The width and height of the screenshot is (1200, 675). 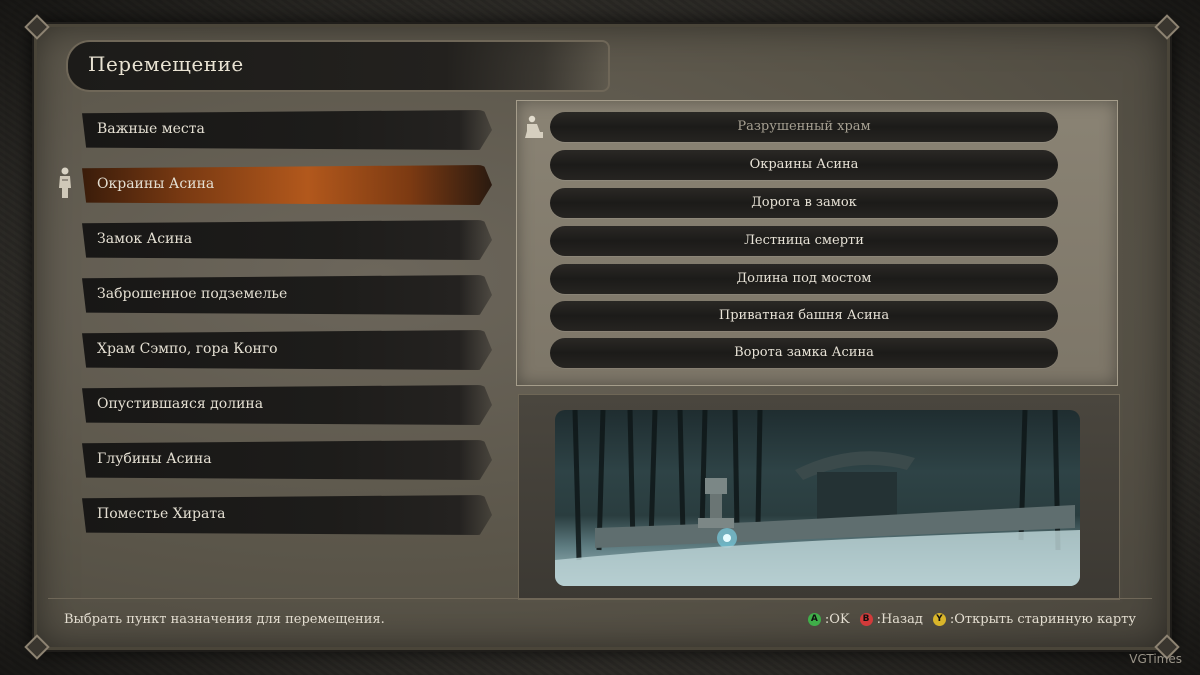 I want to click on location-item-label: Лестница смерти, so click(x=804, y=240).